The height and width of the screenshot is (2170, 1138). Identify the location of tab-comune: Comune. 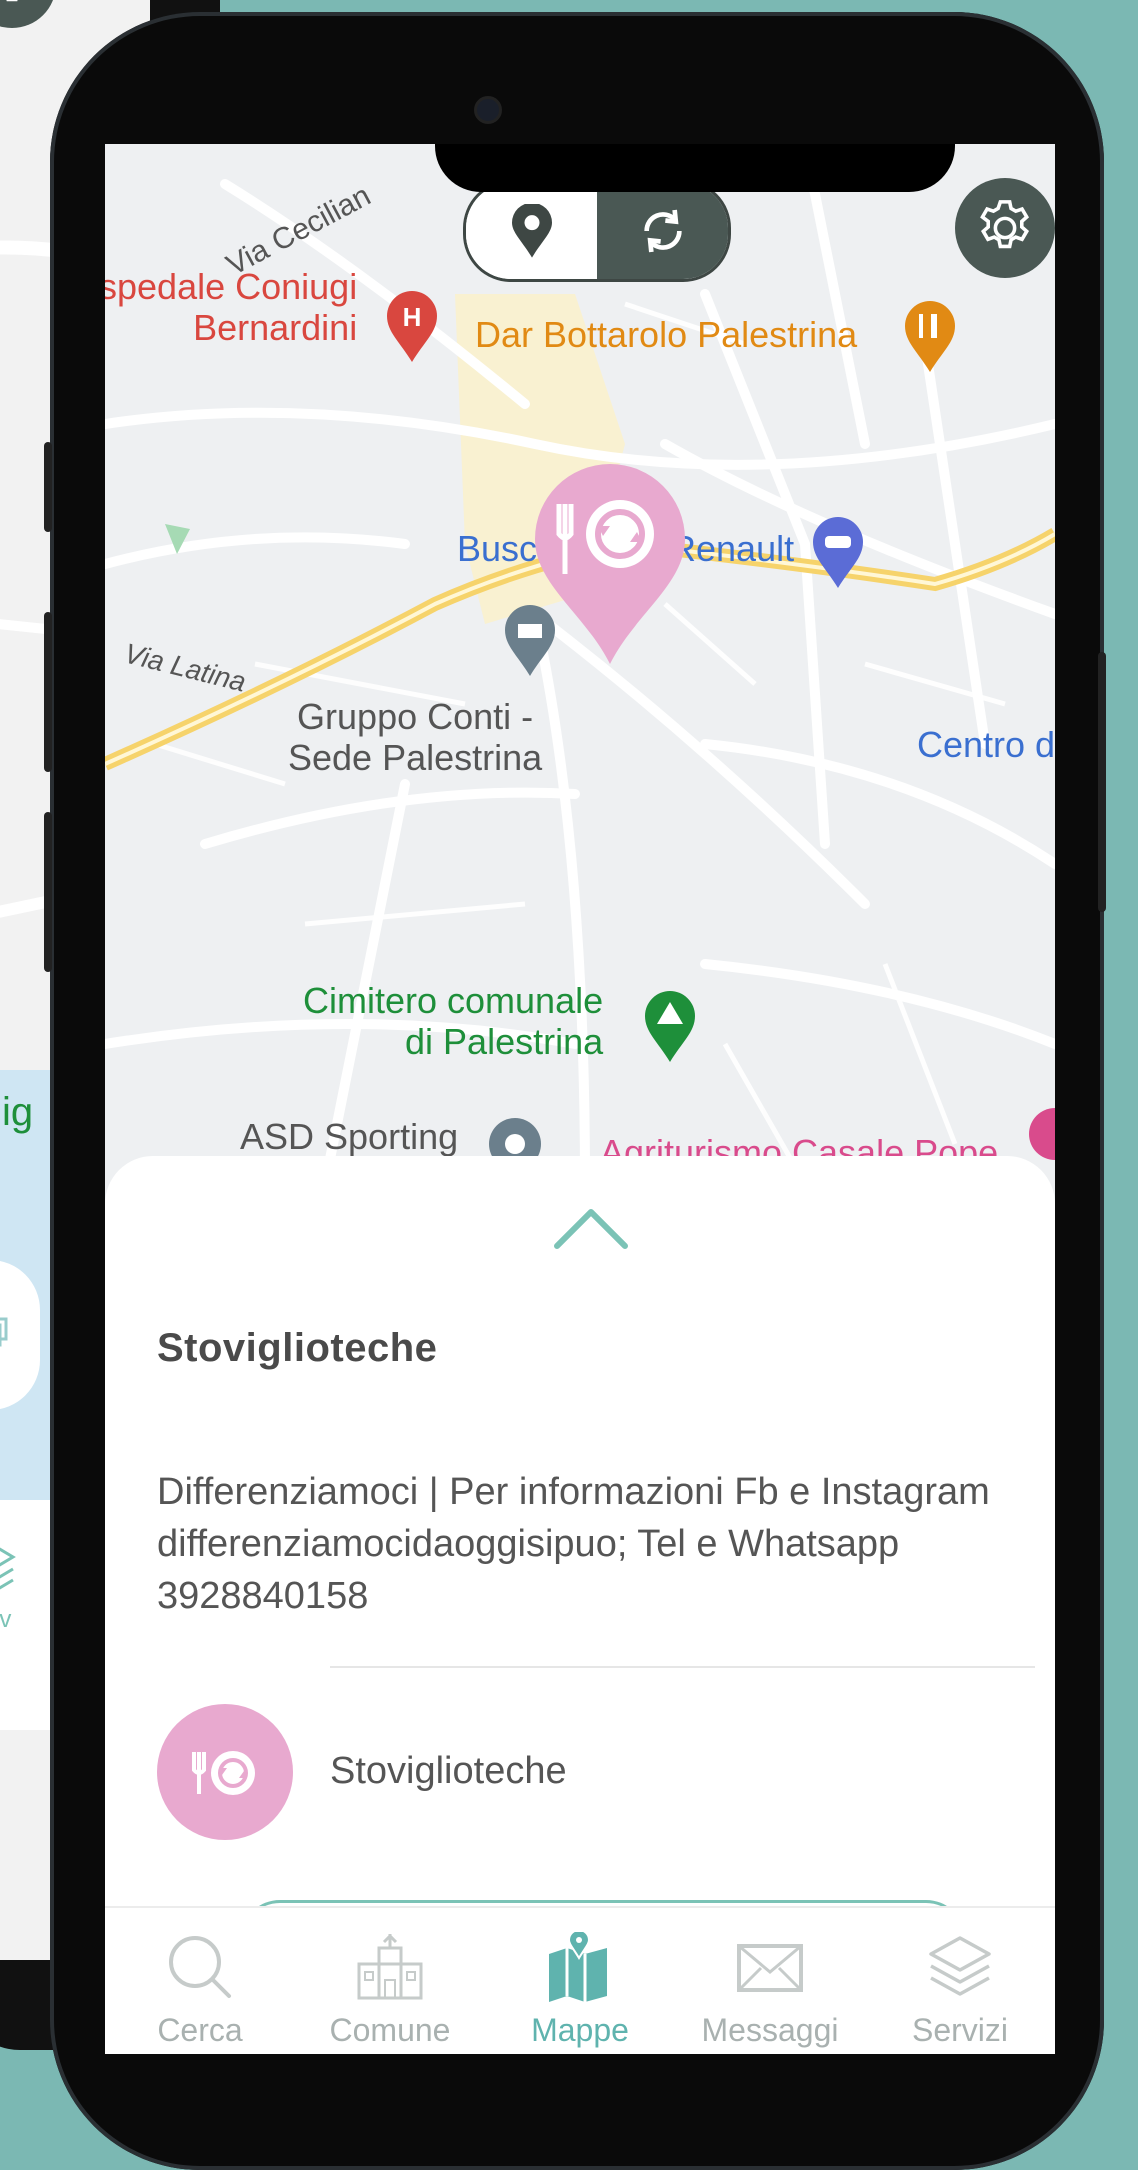
(390, 1981).